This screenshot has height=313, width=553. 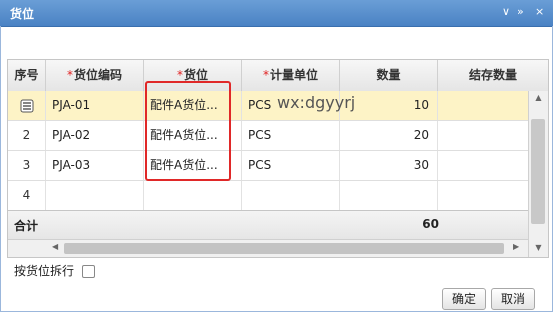 What do you see at coordinates (520, 11) in the screenshot?
I see `expand-icon: »` at bounding box center [520, 11].